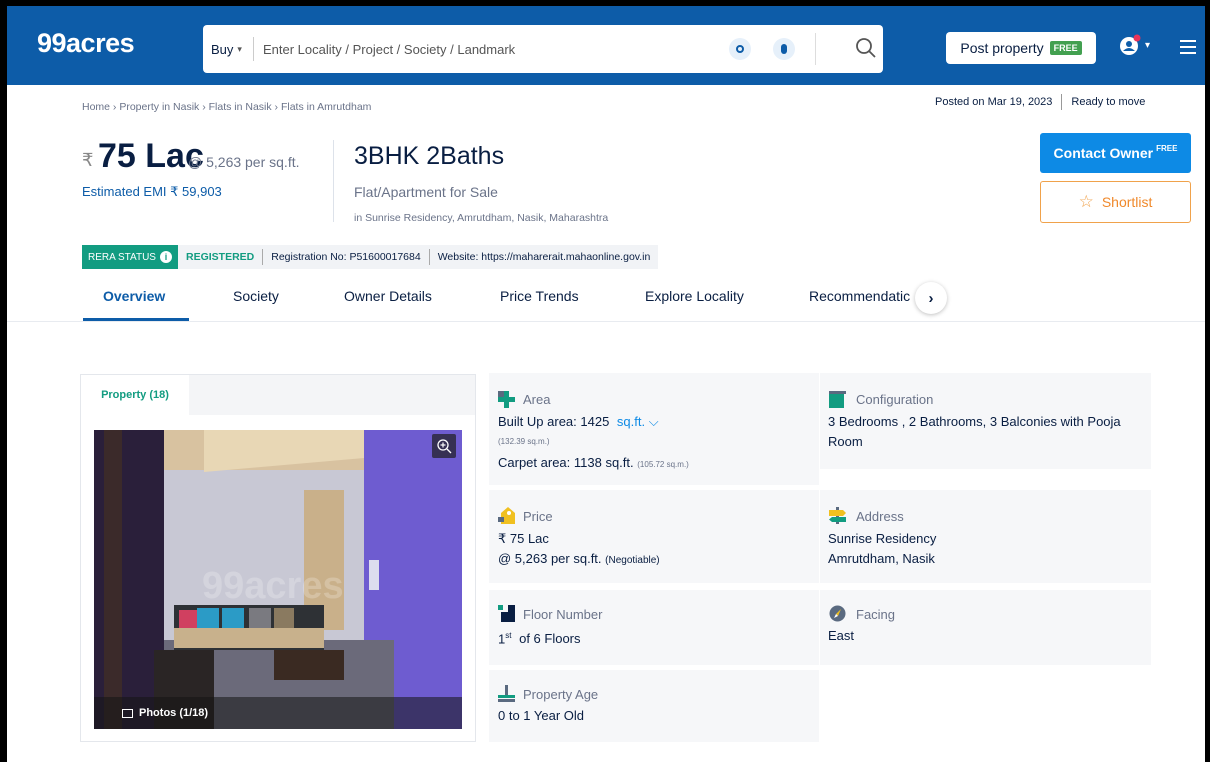 Image resolution: width=1210 pixels, height=762 pixels. Describe the element at coordinates (122, 257) in the screenshot. I see `rera-badge-label: RERA STATUS` at that location.